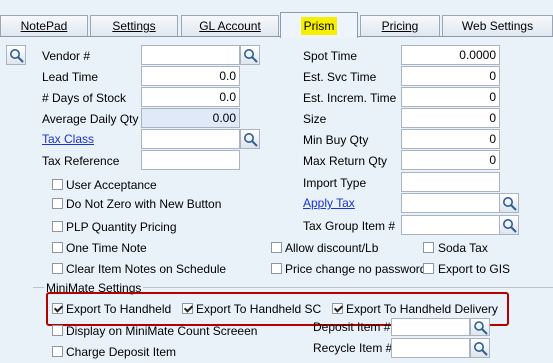 The width and height of the screenshot is (553, 363). I want to click on price-change-checkbox, so click(276, 268).